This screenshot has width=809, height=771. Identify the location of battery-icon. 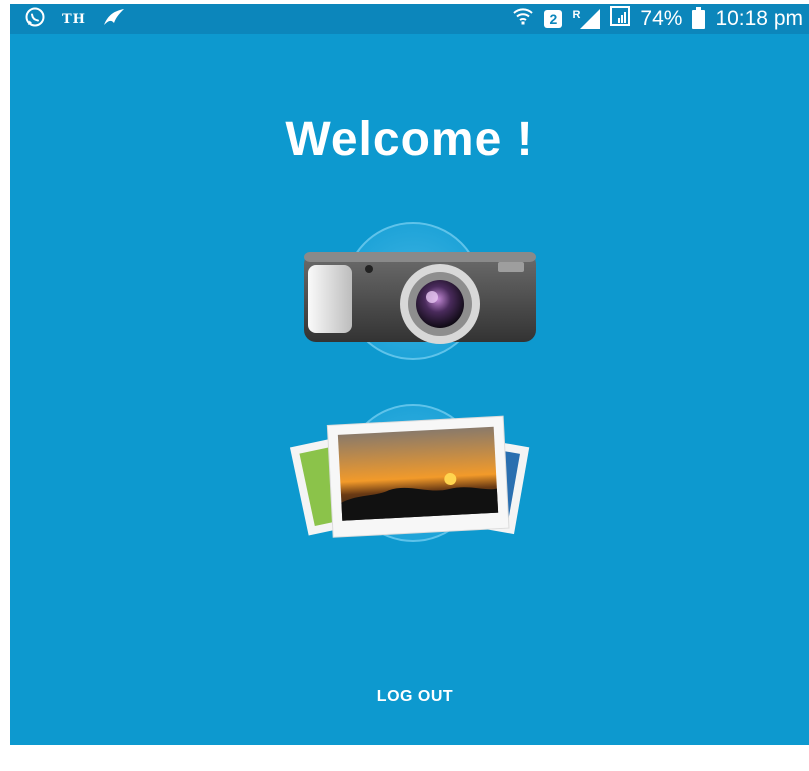
(699, 17).